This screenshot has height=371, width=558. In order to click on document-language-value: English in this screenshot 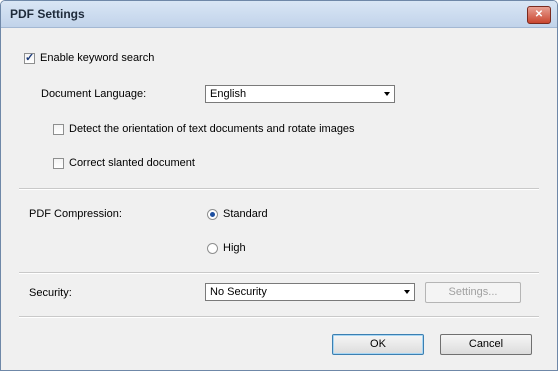, I will do `click(228, 94)`.